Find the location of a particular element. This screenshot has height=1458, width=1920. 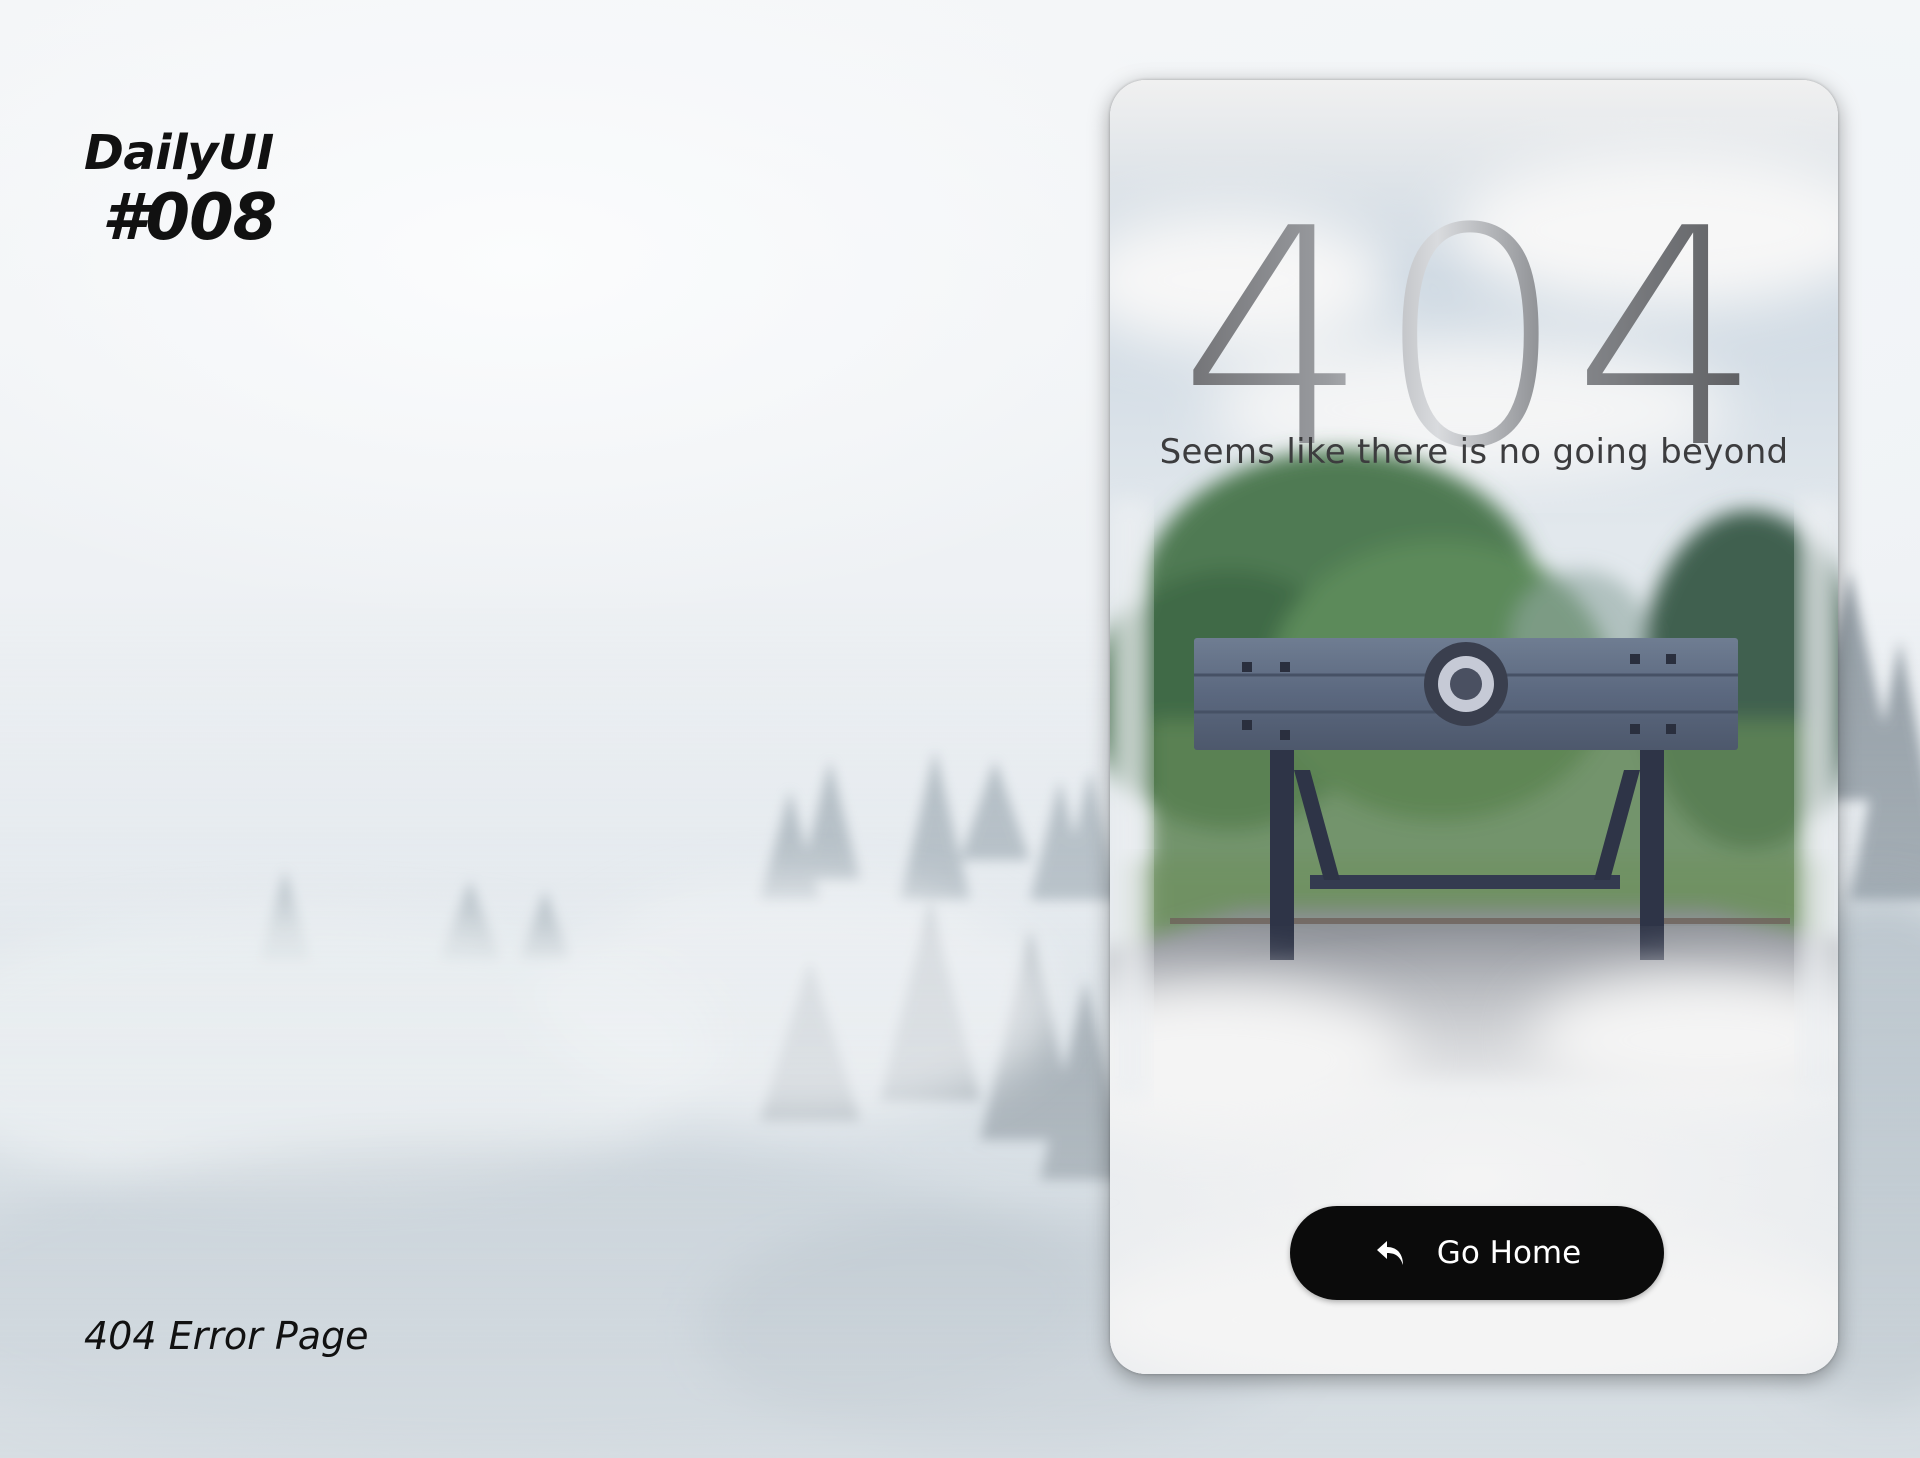

go-home-label: Go Home is located at coordinates (1509, 1253).